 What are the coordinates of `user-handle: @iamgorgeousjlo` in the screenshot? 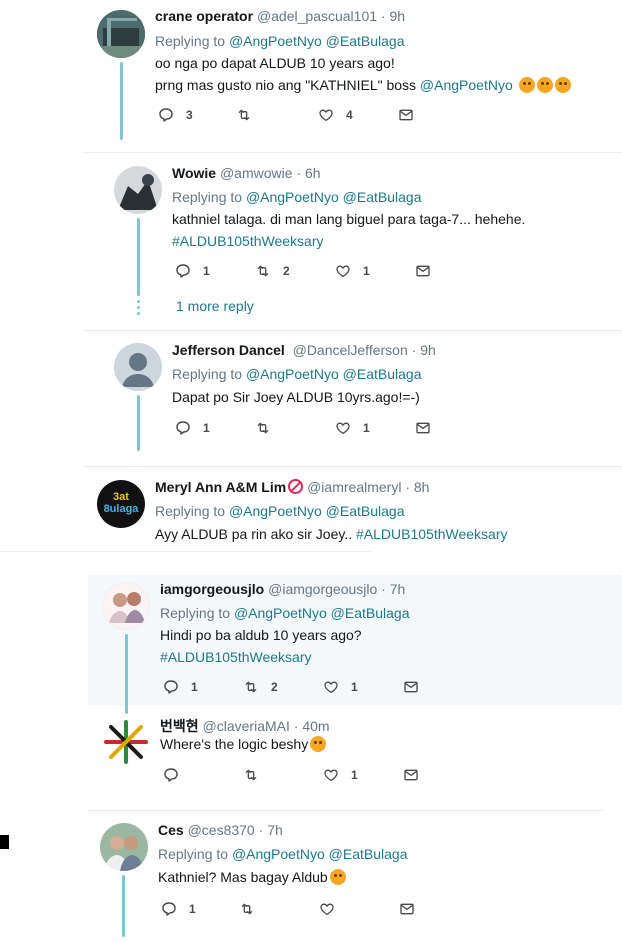 It's located at (322, 589).